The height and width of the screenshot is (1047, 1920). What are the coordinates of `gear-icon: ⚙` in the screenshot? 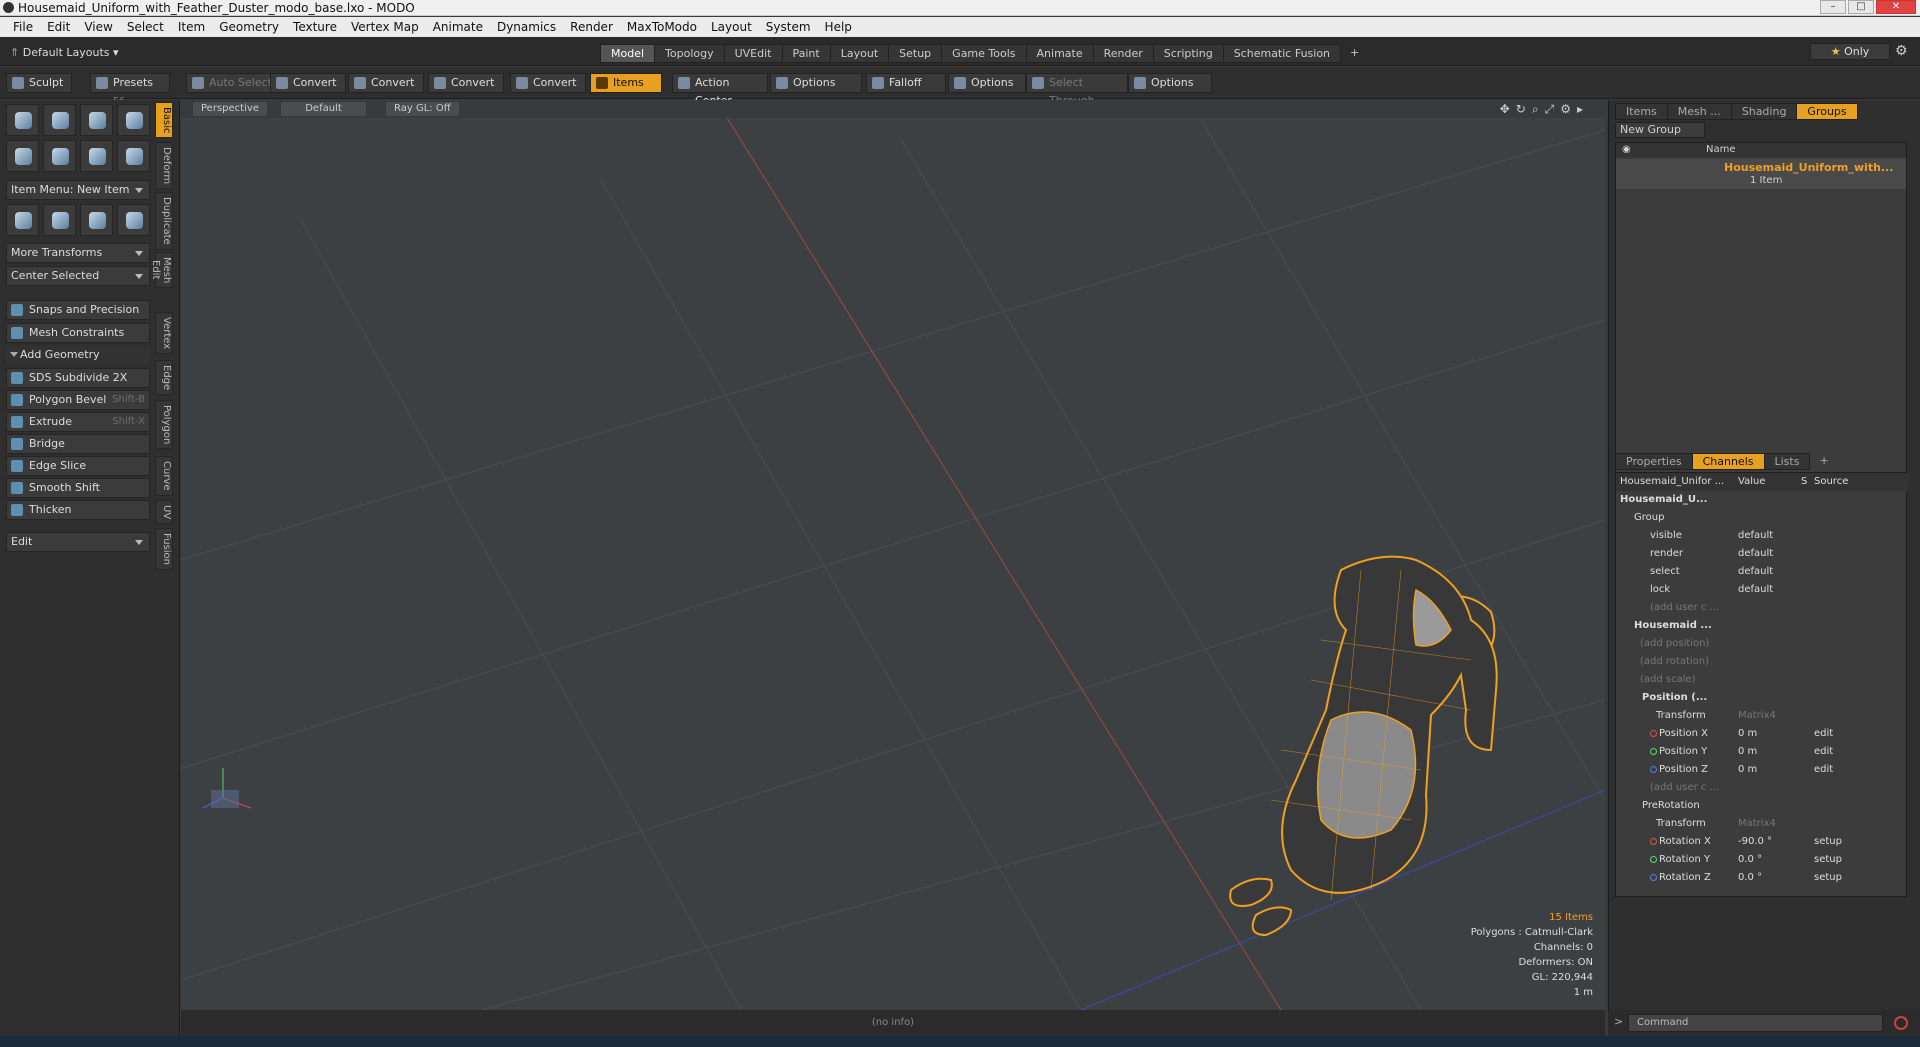 It's located at (1568, 109).